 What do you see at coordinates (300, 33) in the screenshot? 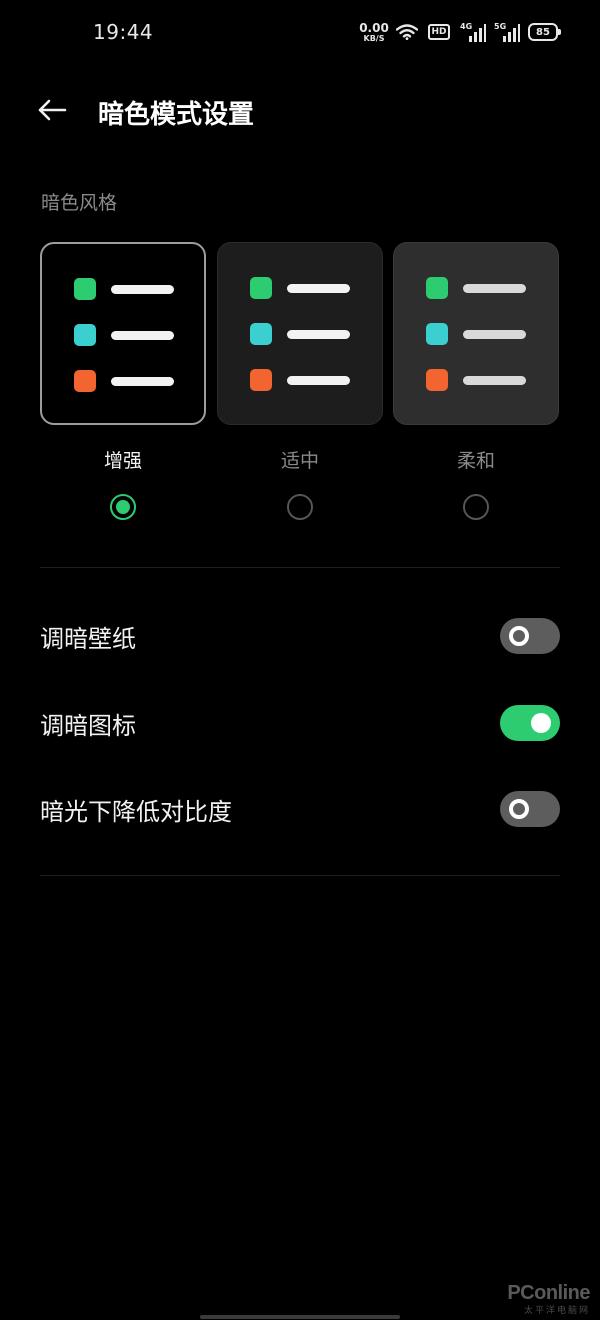
I see `status-bar: 19:44 0.00 KB/S HD 4G 5G 85` at bounding box center [300, 33].